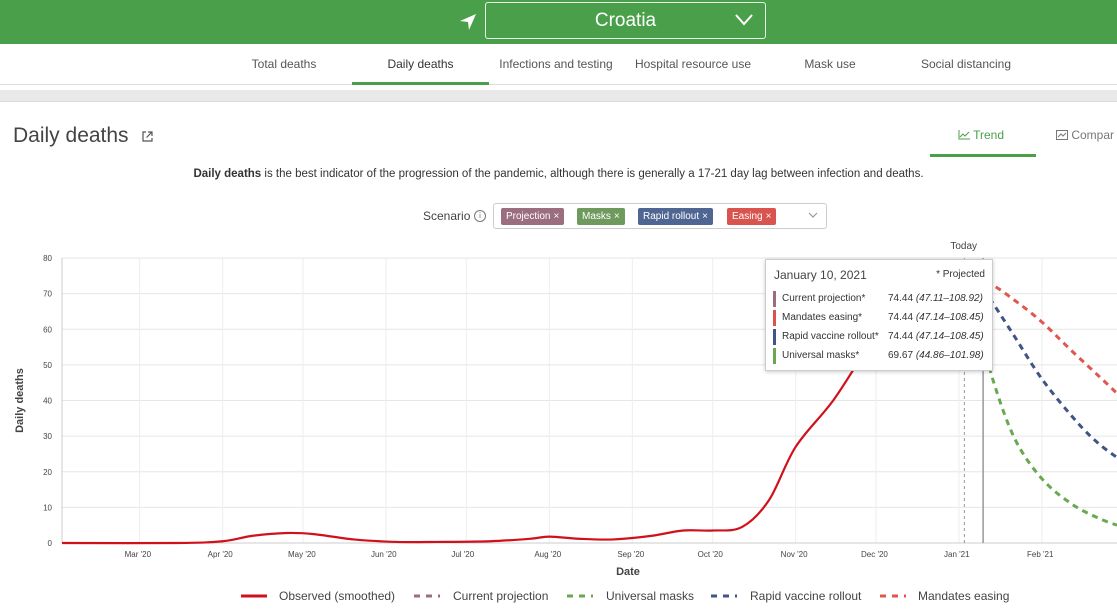 The image size is (1117, 613). What do you see at coordinates (302, 554) in the screenshot?
I see `x-tick-label: May '20` at bounding box center [302, 554].